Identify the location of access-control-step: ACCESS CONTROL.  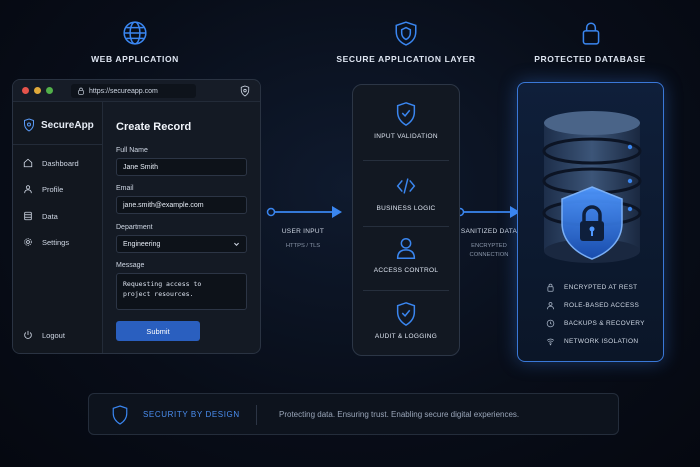
(406, 254).